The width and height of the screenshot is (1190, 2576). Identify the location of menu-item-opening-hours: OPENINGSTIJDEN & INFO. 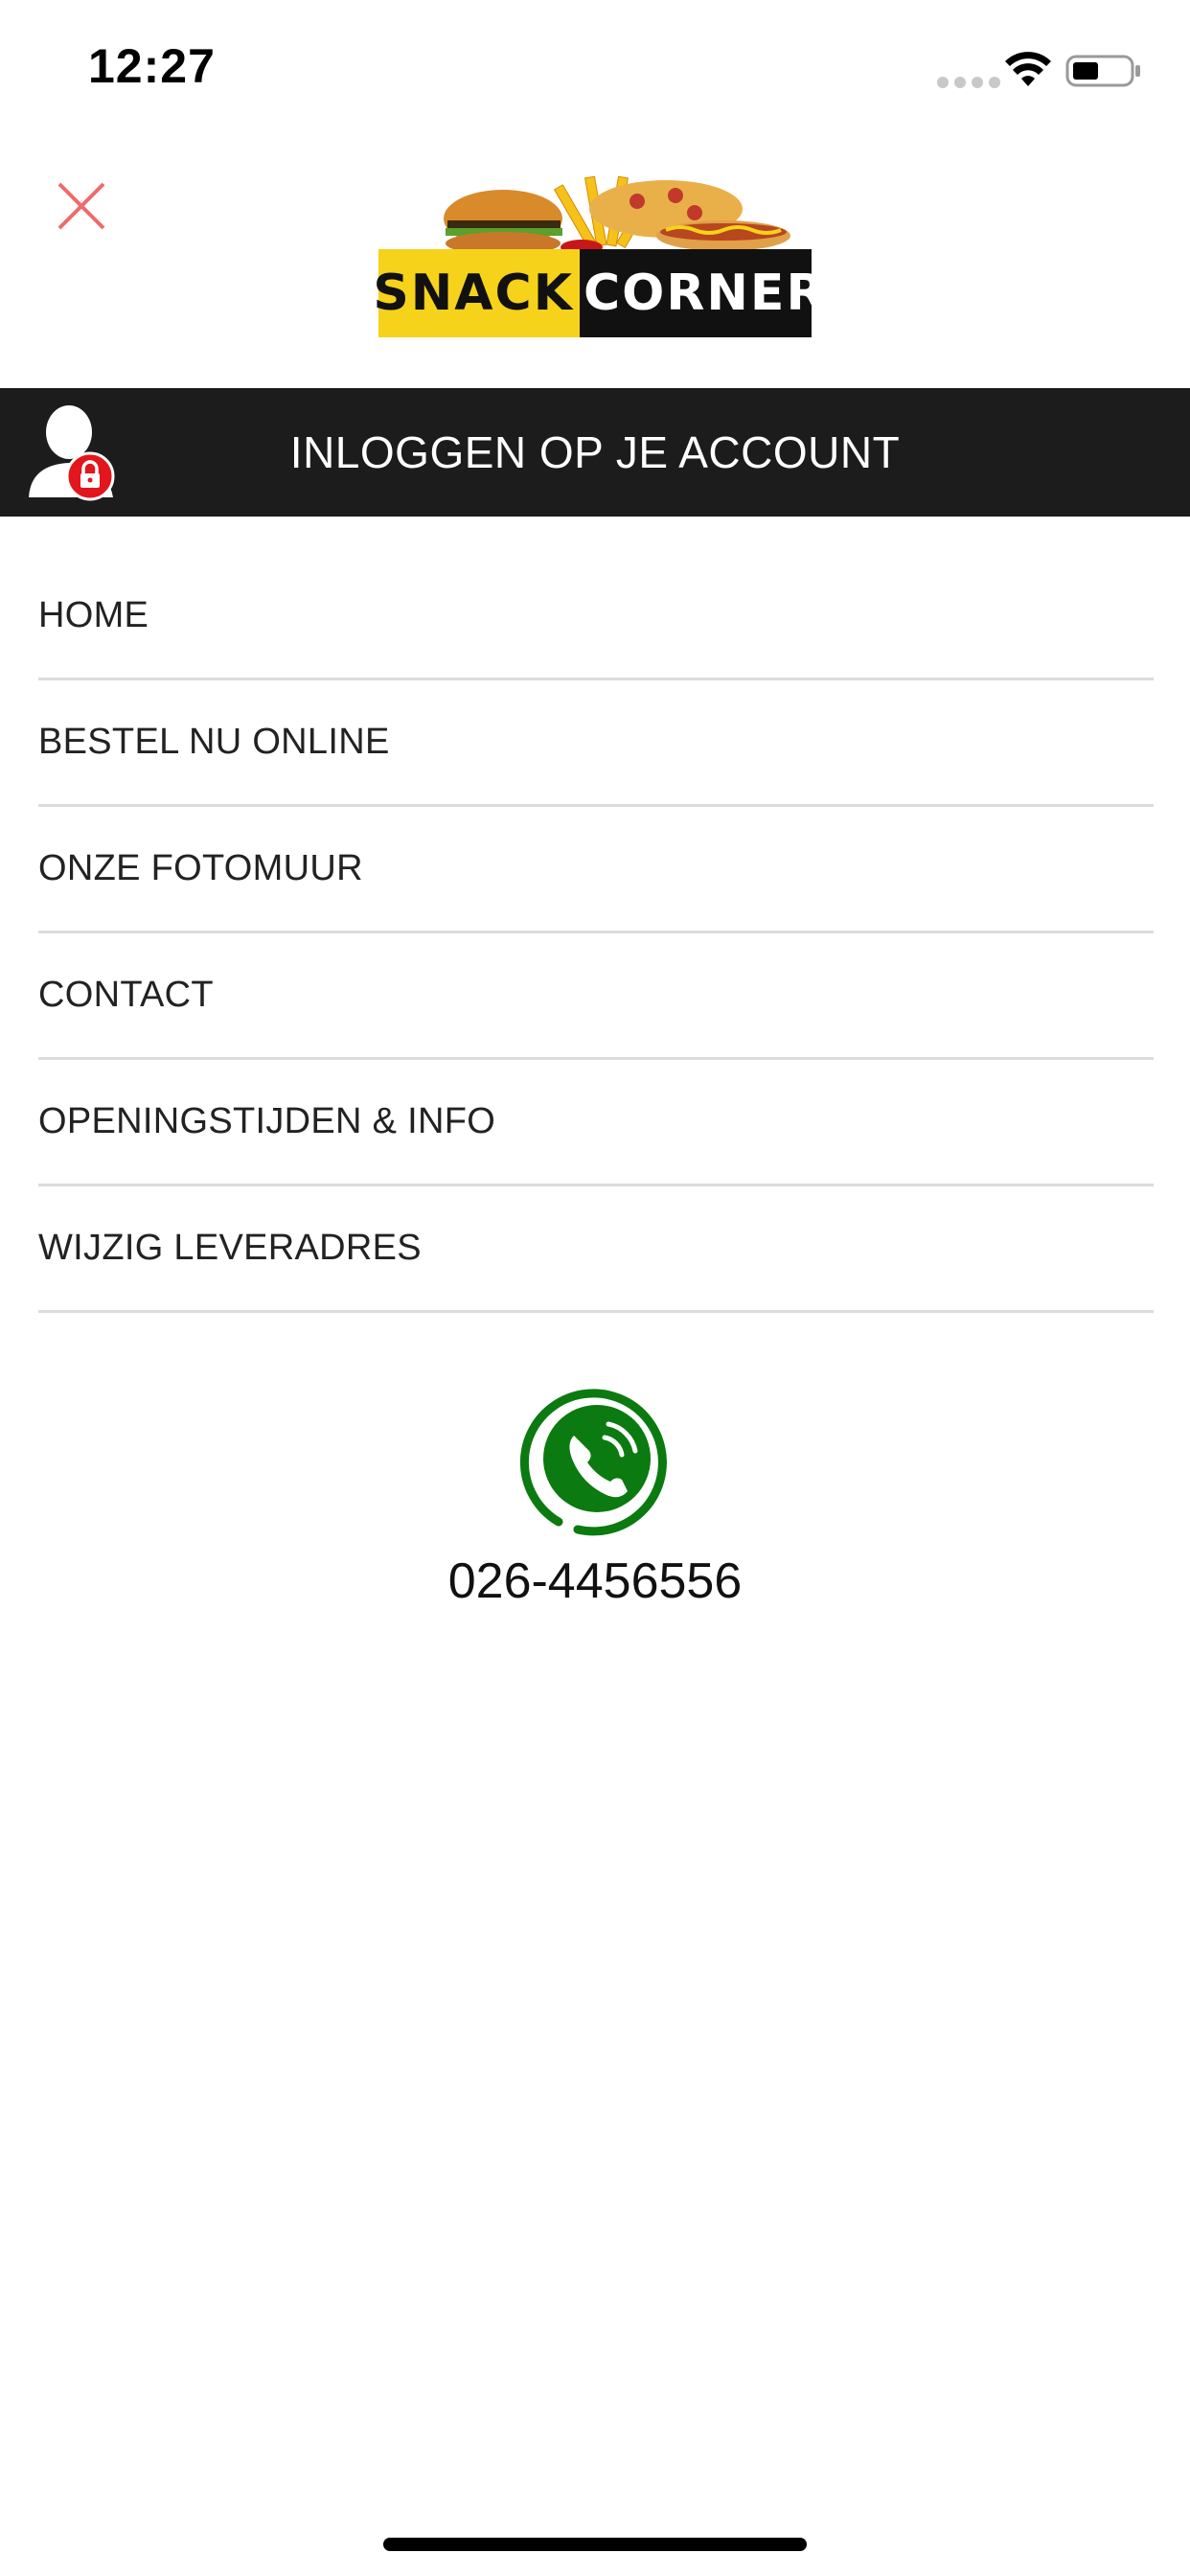
(596, 1123).